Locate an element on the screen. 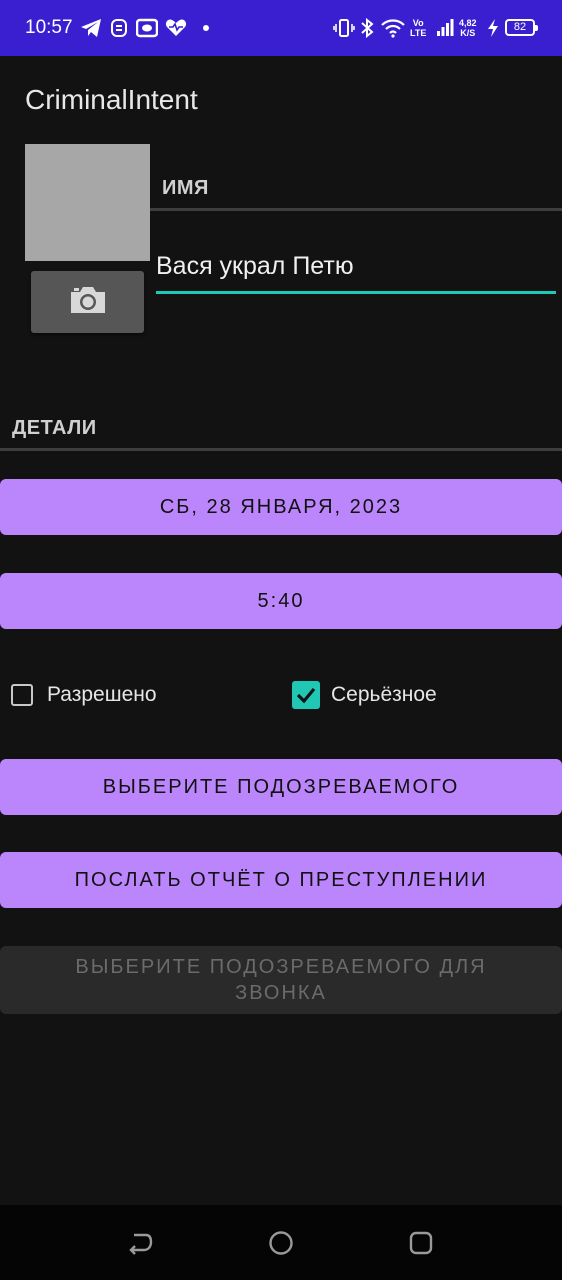 The image size is (562, 1280). recents-button is located at coordinates (421, 1243).